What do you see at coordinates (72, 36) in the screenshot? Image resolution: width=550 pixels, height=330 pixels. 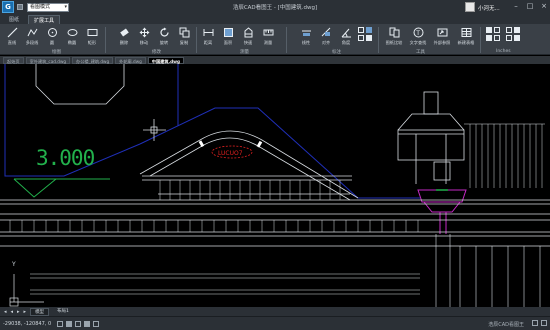 I see `ellipse-tool-button: 椭圆` at bounding box center [72, 36].